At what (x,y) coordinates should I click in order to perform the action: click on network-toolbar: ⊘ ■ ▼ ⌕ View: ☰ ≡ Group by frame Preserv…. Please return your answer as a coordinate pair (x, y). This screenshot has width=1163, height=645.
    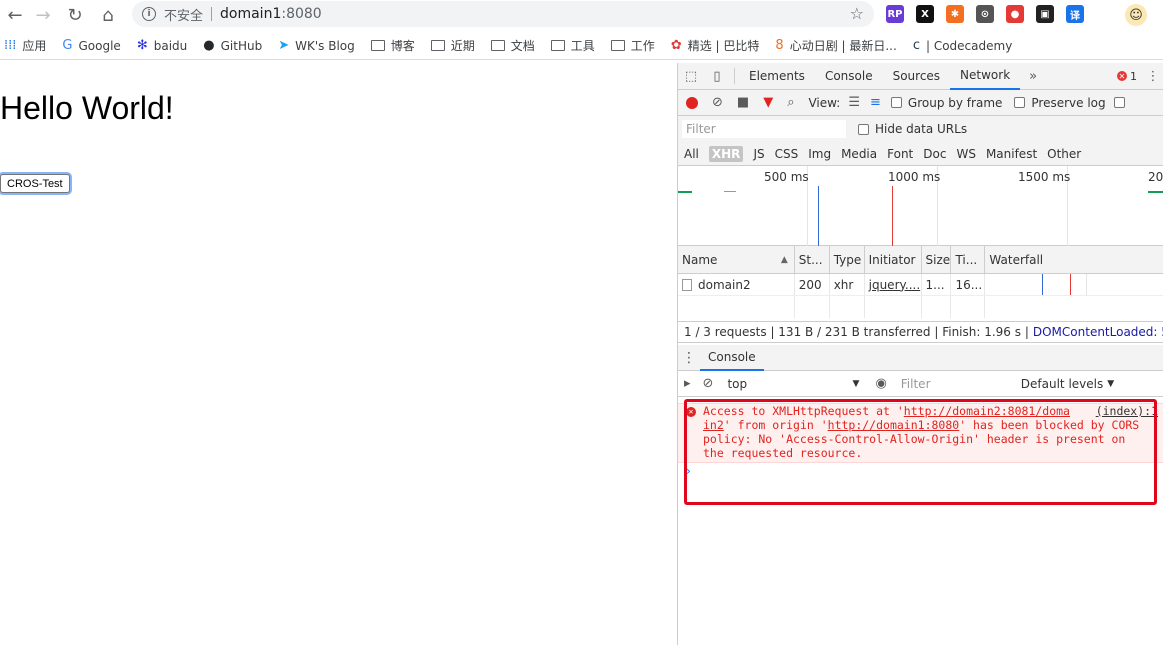
    Looking at the image, I should click on (920, 103).